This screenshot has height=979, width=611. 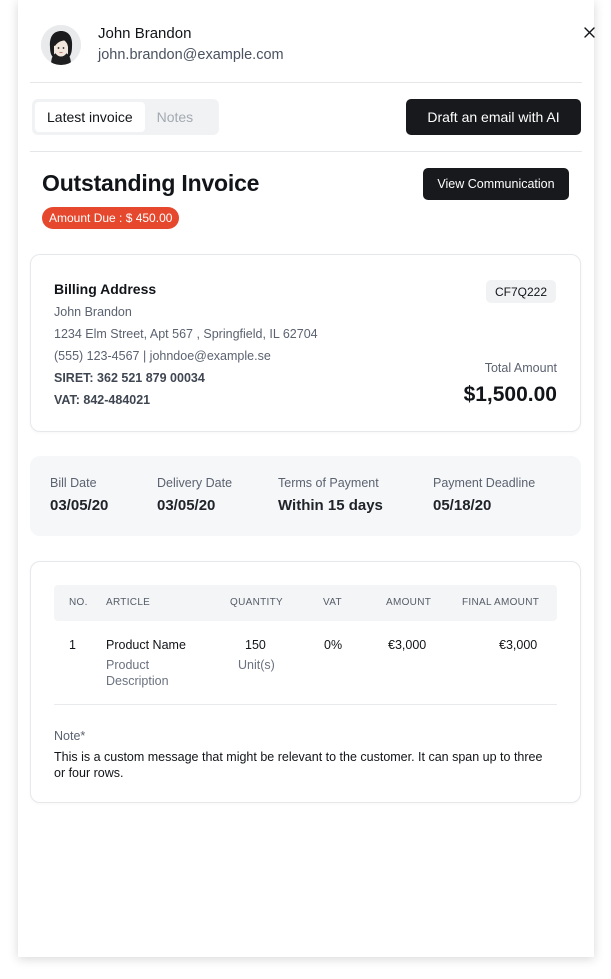 I want to click on row-unit: Unit(s), so click(x=256, y=665).